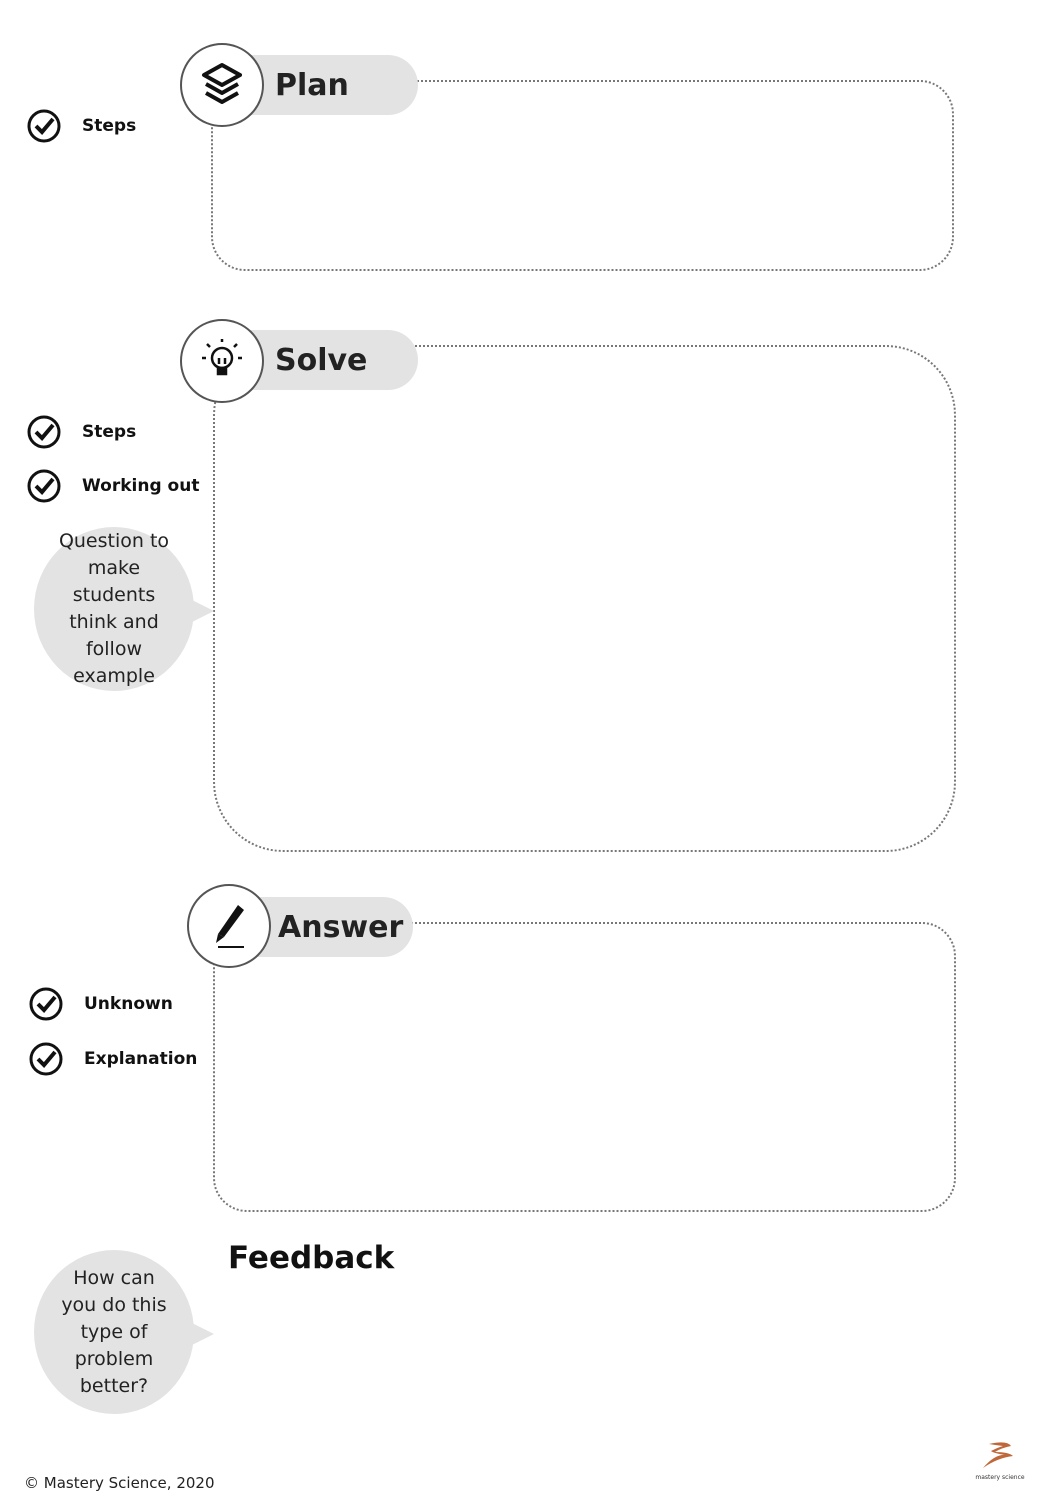 This screenshot has width=1038, height=1500. I want to click on logo-icon, so click(998, 1455).